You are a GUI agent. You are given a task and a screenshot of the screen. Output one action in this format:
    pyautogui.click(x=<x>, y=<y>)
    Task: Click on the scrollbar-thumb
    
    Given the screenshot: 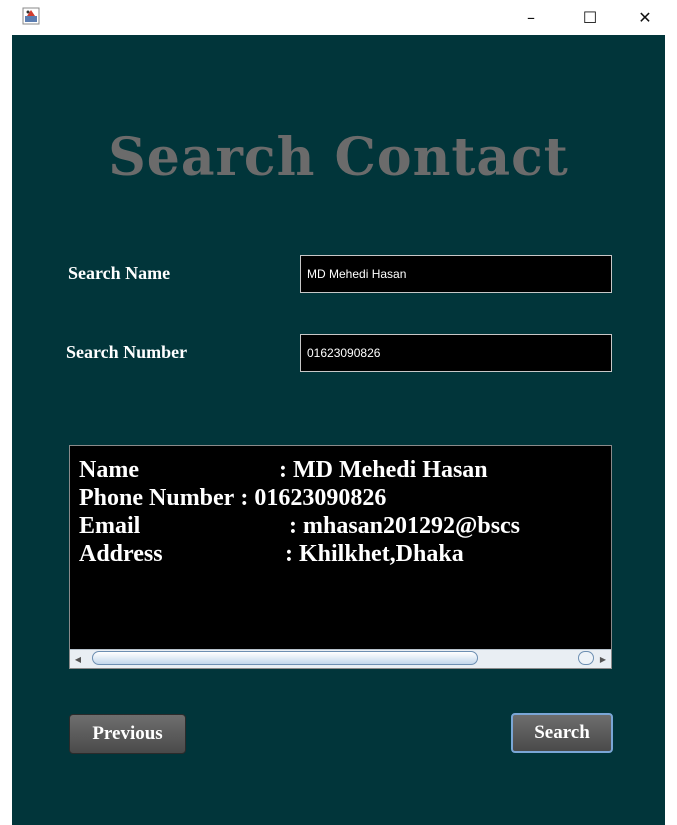 What is the action you would take?
    pyautogui.click(x=285, y=658)
    